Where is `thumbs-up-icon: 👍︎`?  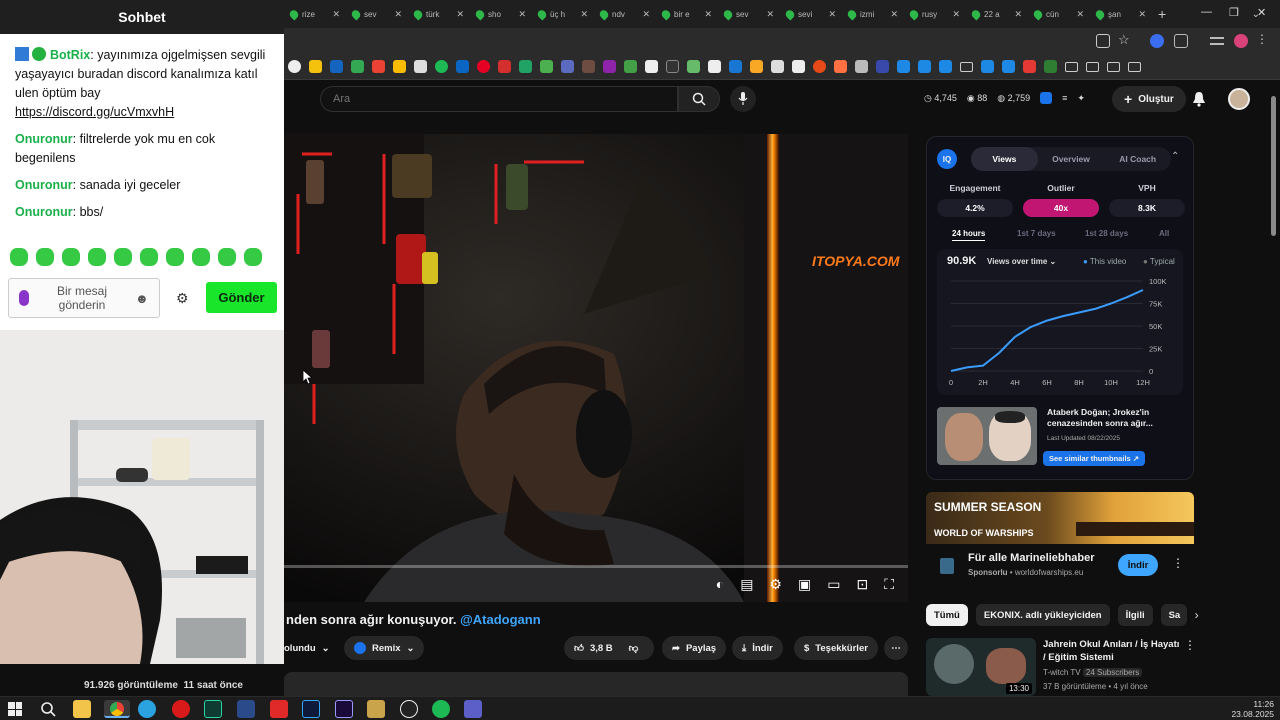 thumbs-up-icon: 👍︎ is located at coordinates (579, 648).